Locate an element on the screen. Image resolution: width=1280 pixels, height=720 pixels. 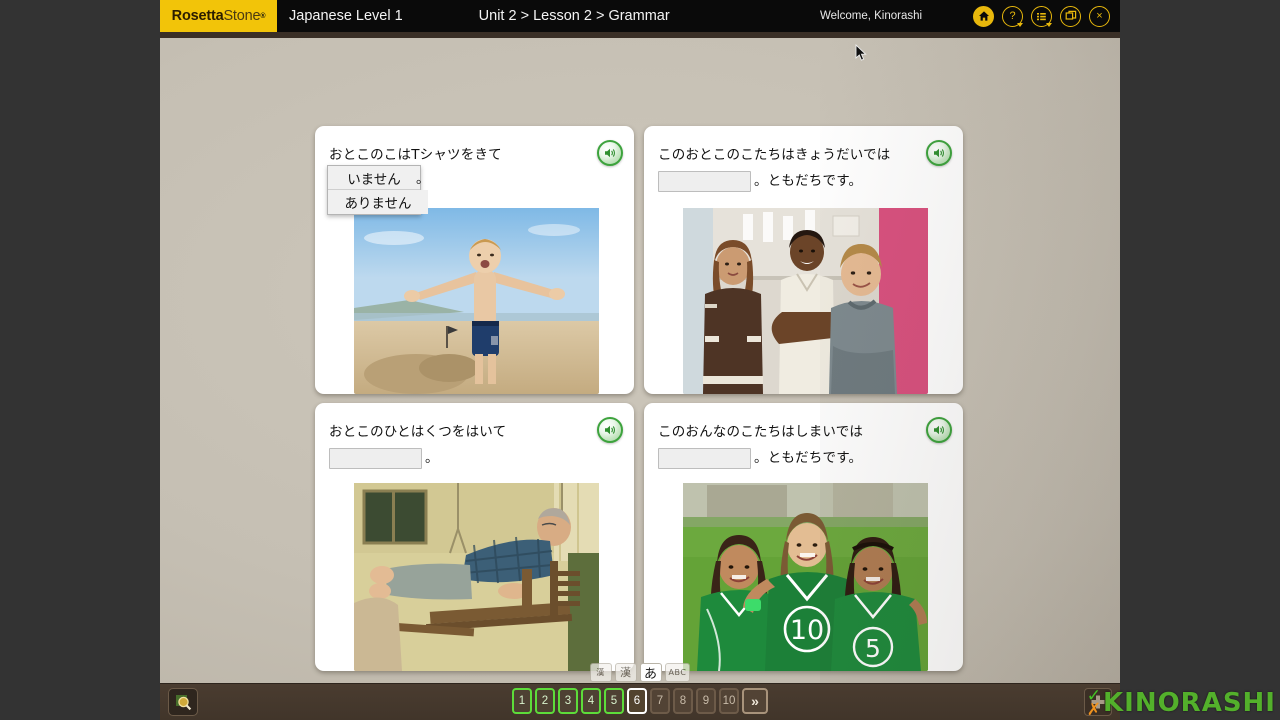
bottom-toolbar: 1 2 3 4 5 6 7 8 9 10 » is located at coordinates (640, 701).